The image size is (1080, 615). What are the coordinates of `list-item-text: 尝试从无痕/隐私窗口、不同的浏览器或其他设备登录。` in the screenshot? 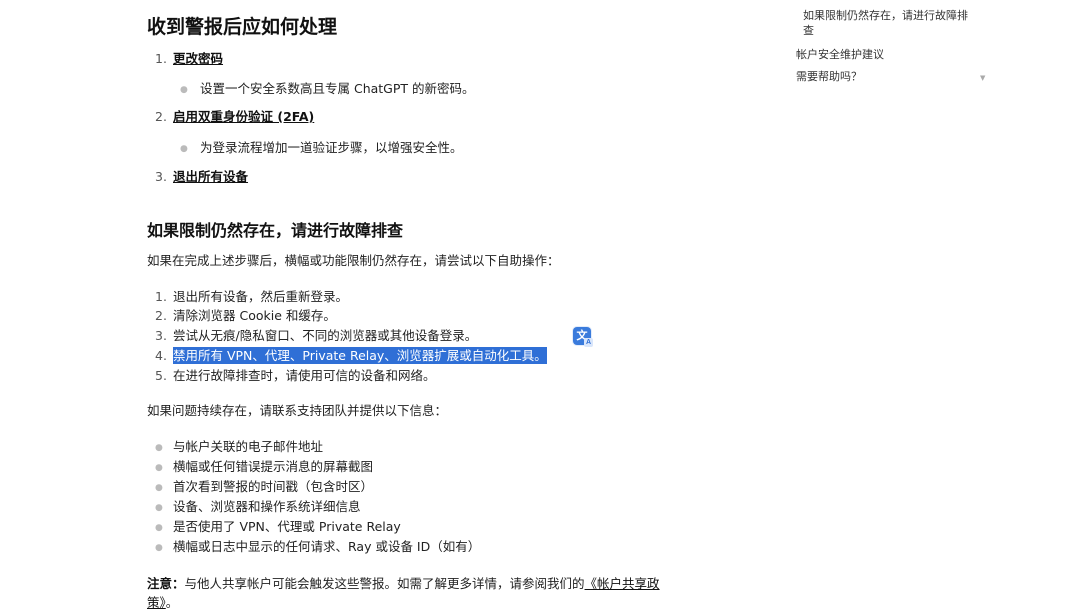 It's located at (325, 335).